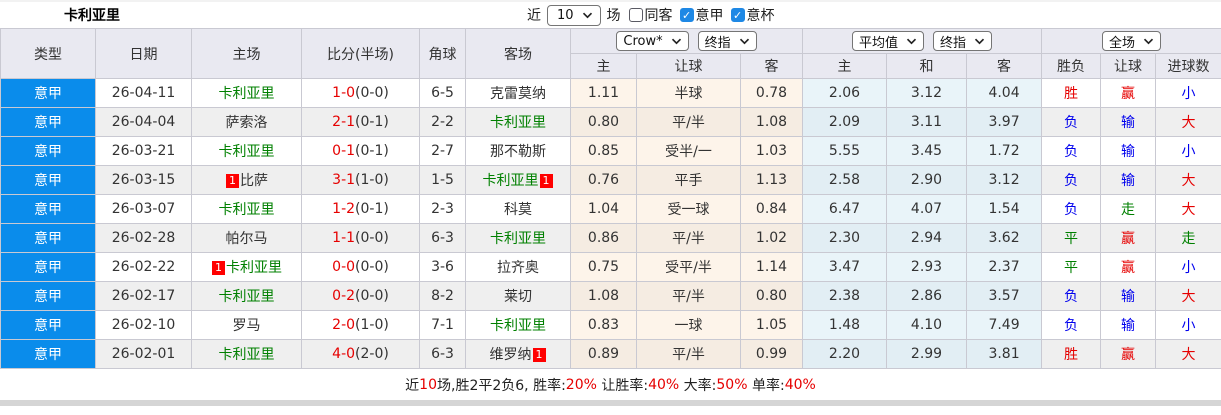 The width and height of the screenshot is (1221, 415). I want to click on result-group-header: 全场, so click(1131, 41).